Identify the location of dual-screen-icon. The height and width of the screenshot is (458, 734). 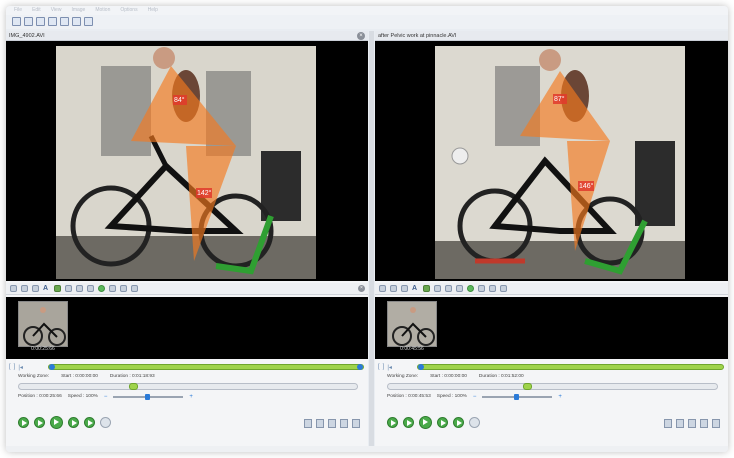
(64, 21).